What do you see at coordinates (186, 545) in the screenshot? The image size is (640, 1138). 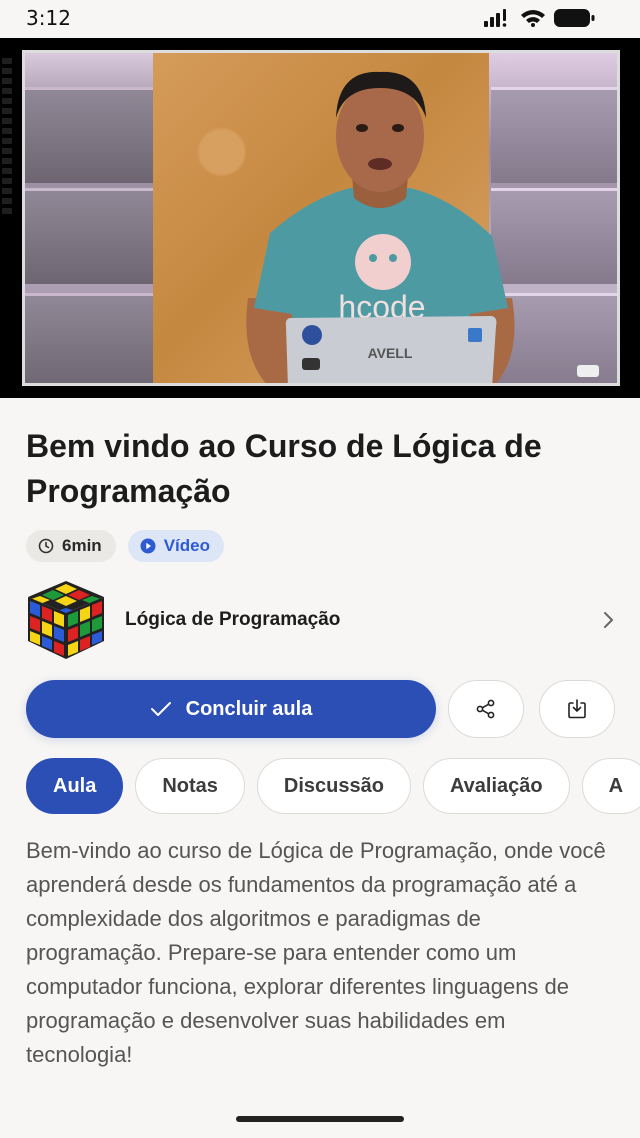 I see `content-type-label: Vídeo` at bounding box center [186, 545].